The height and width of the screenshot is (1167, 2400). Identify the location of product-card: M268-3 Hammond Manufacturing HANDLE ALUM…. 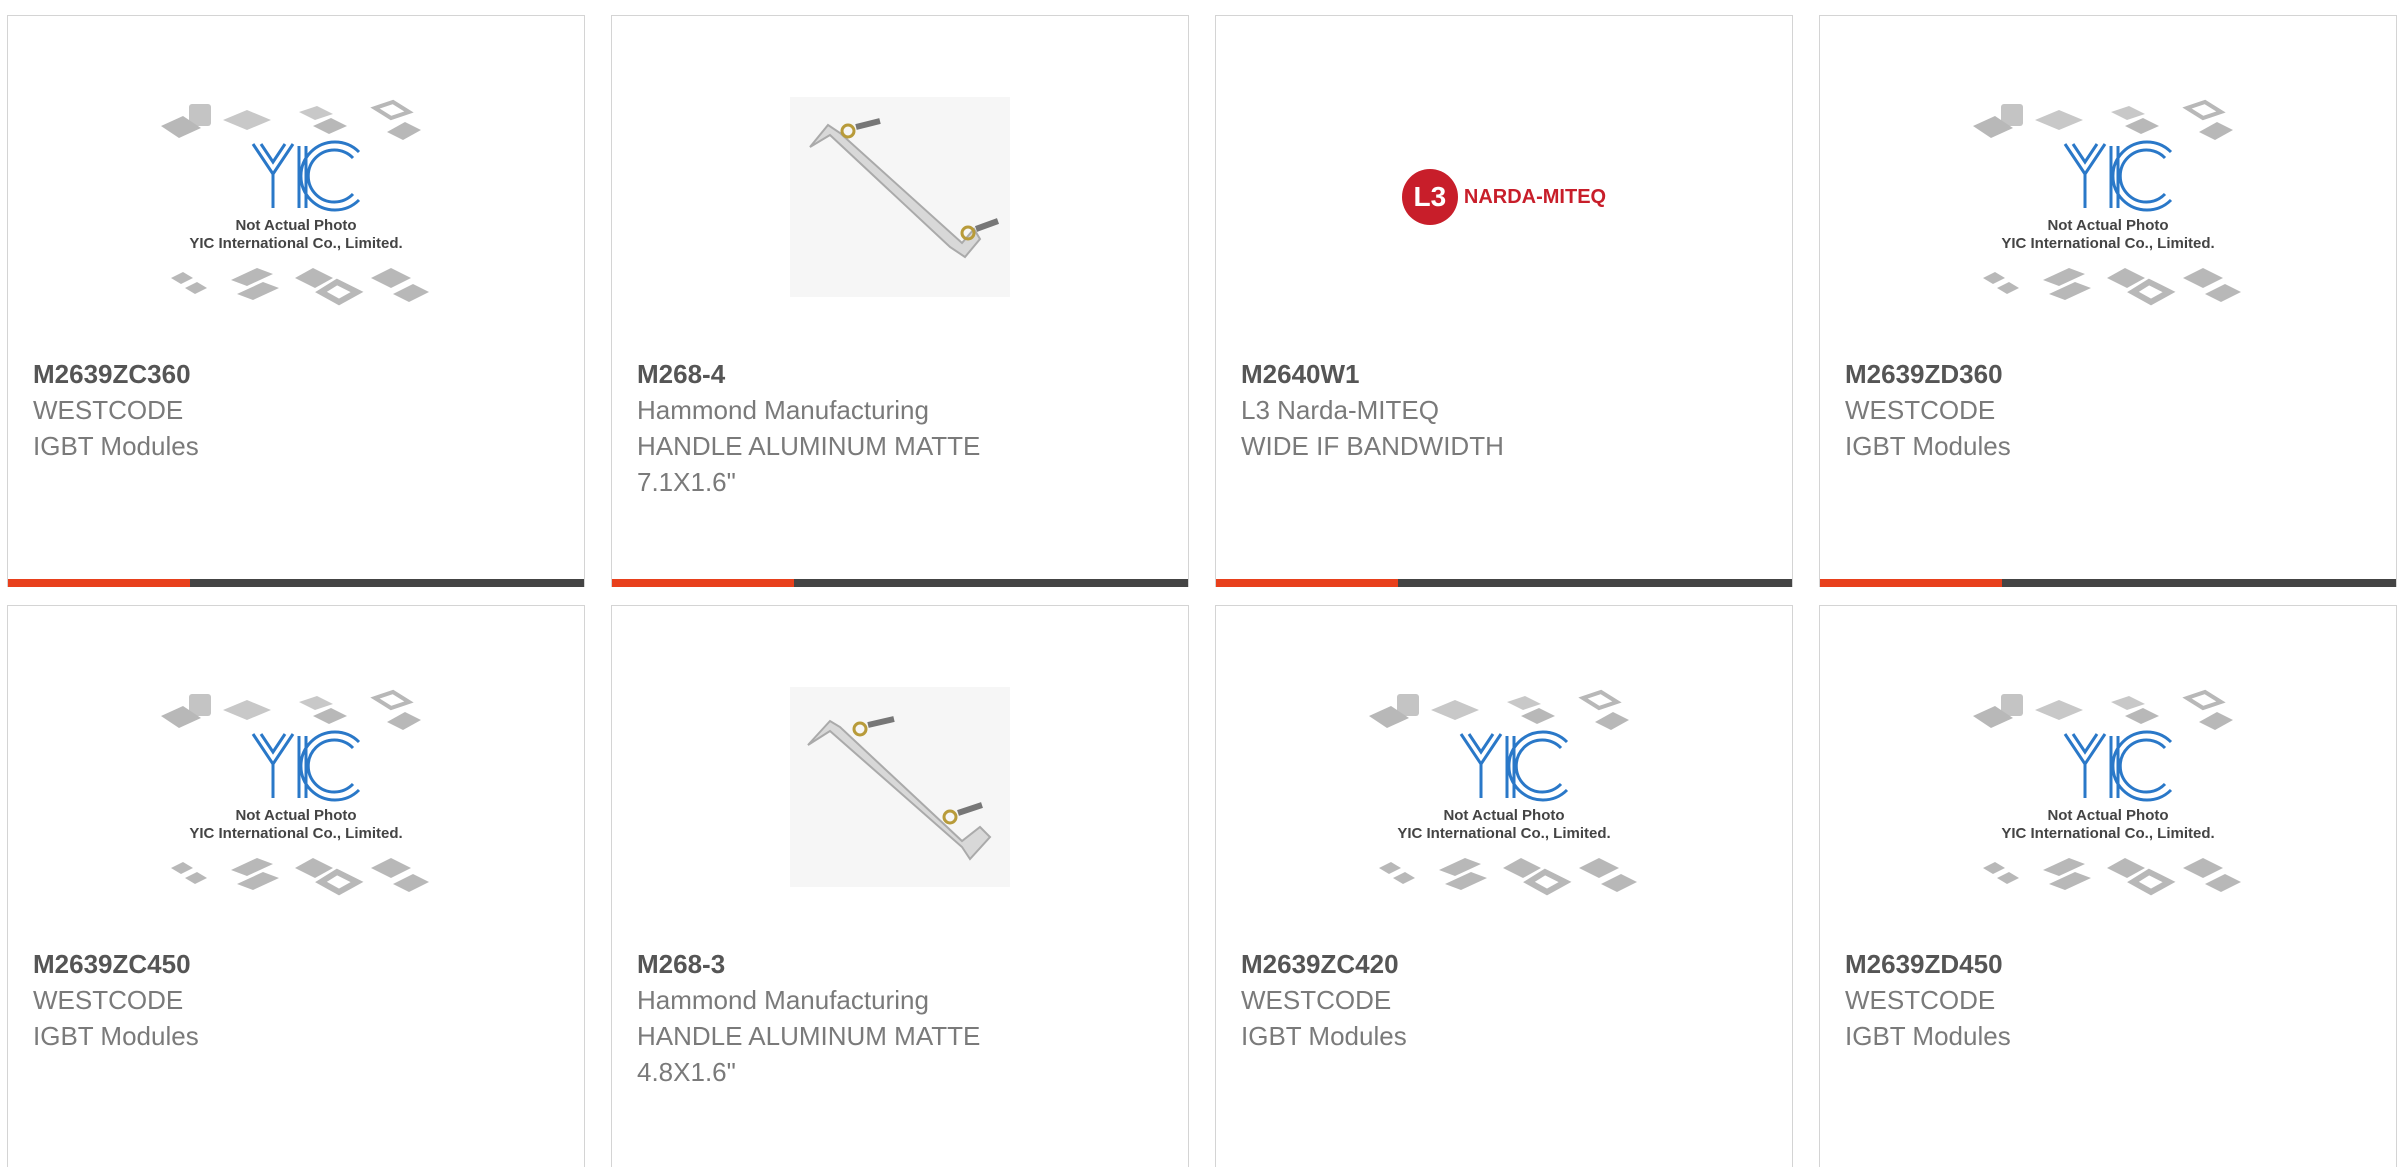
(900, 886).